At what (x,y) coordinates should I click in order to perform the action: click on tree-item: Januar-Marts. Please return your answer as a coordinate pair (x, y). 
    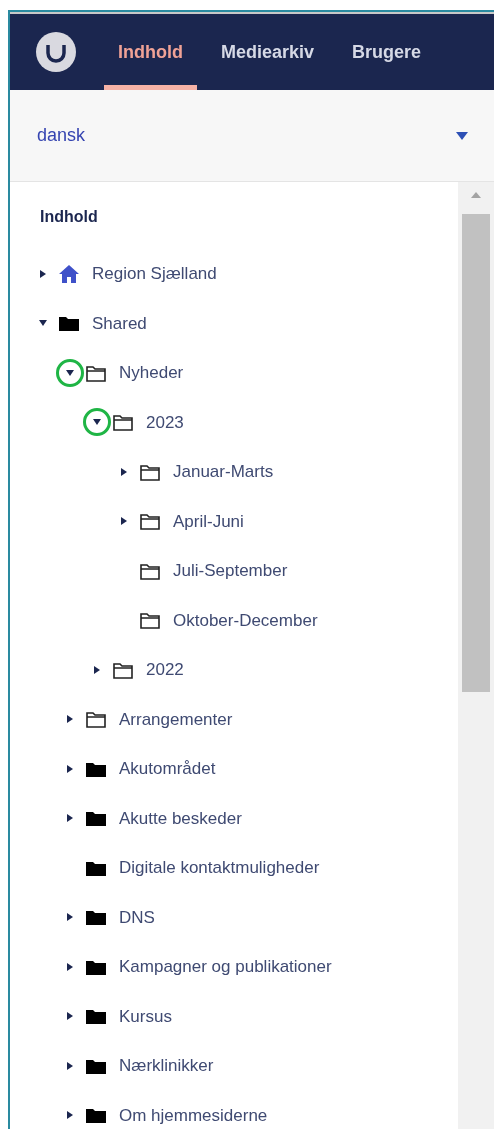
    Looking at the image, I should click on (223, 472).